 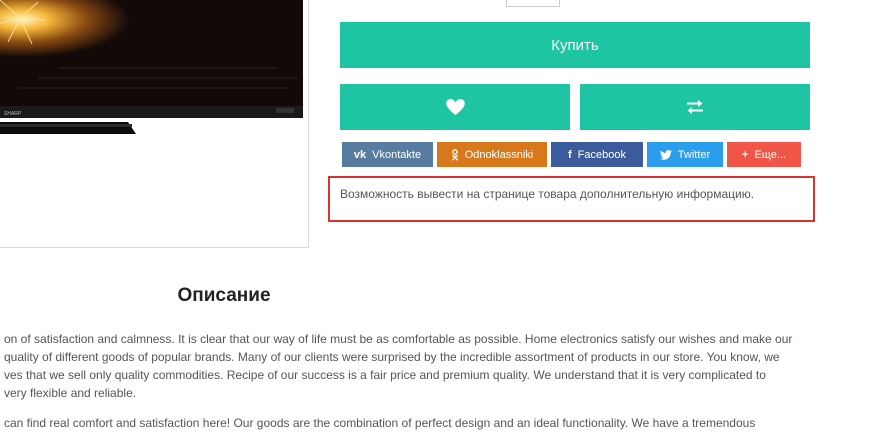 I want to click on share-odnoklassniki-button: Odnoklassniki, so click(x=492, y=154).